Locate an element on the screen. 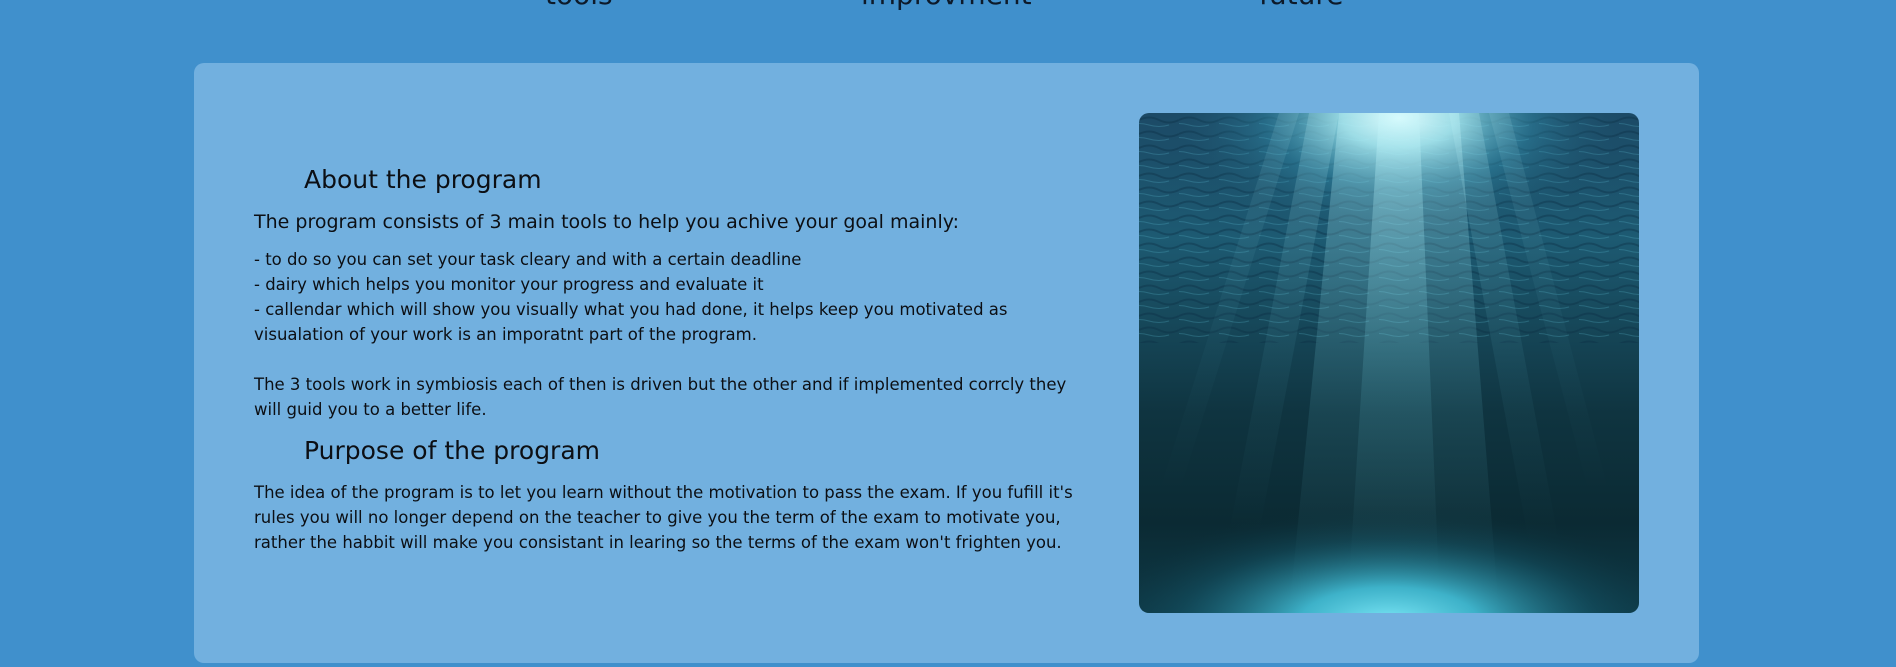 Image resolution: width=1896 pixels, height=667 pixels. purpose-title: Purpose of the program is located at coordinates (452, 450).